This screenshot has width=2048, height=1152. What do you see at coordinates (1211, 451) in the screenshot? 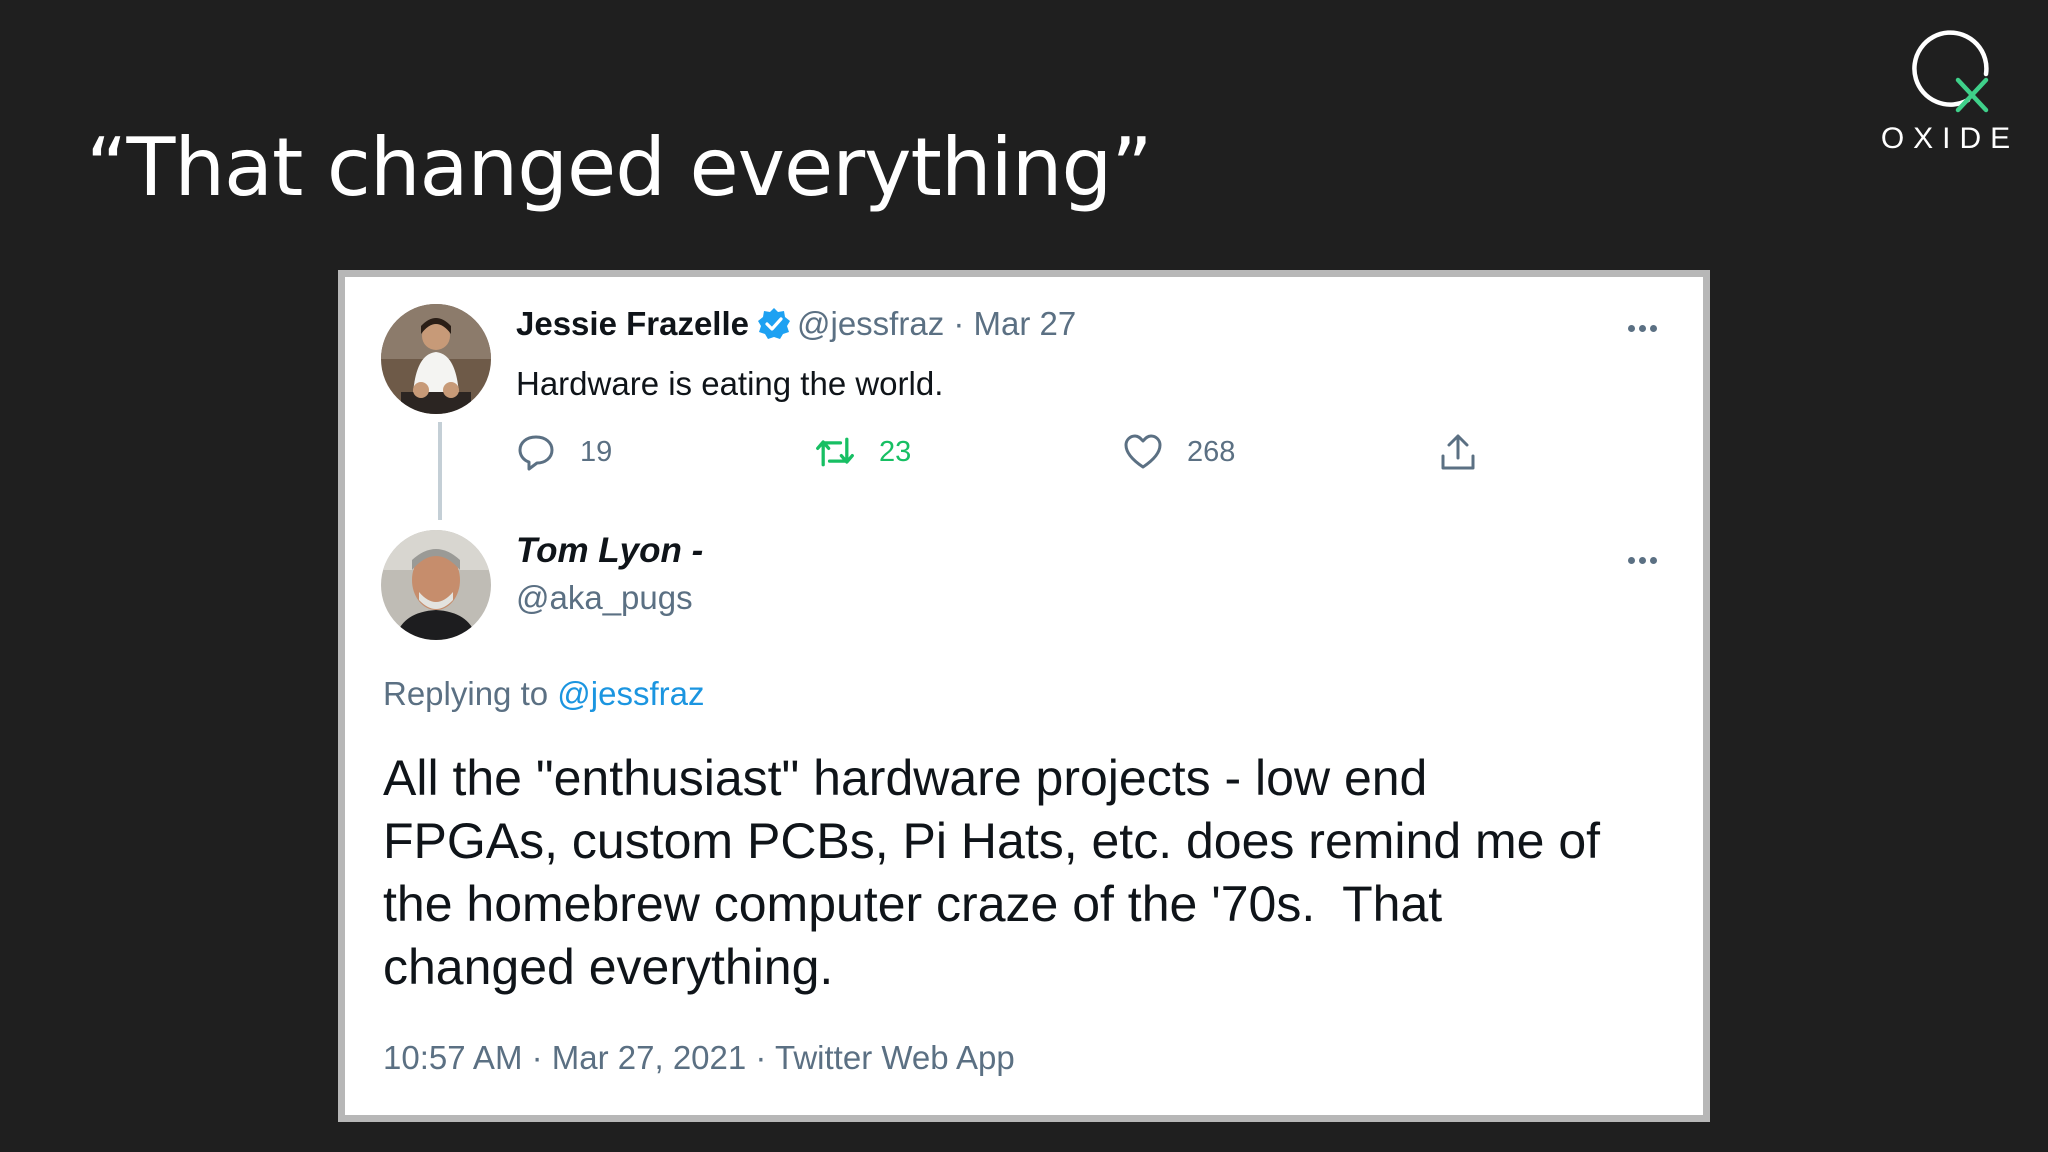
I see `like-count: 268` at bounding box center [1211, 451].